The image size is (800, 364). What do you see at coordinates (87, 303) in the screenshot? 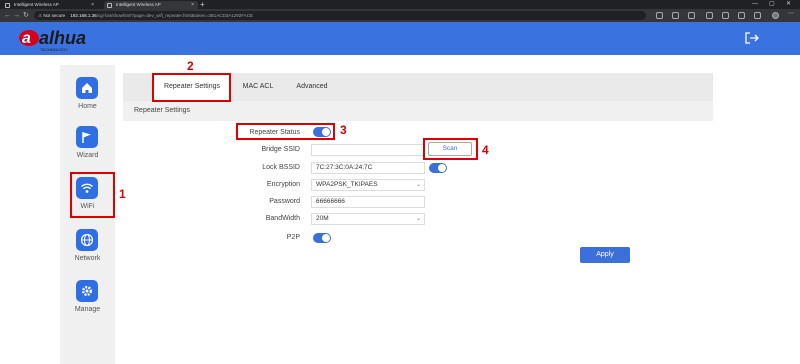
I see `sidebar-item-manage: Manage` at bounding box center [87, 303].